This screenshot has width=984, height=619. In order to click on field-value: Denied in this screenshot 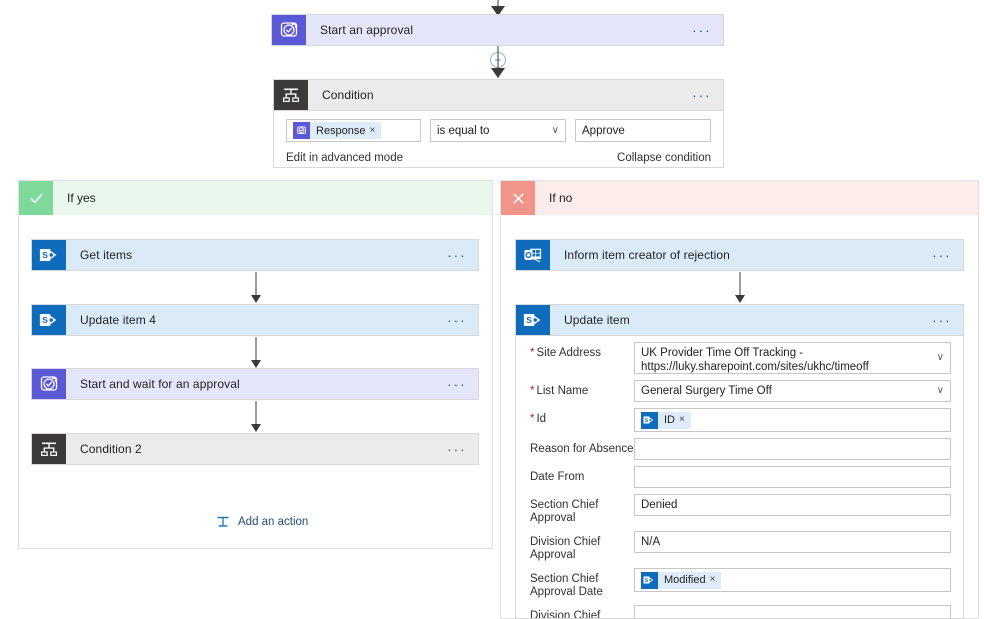, I will do `click(659, 505)`.